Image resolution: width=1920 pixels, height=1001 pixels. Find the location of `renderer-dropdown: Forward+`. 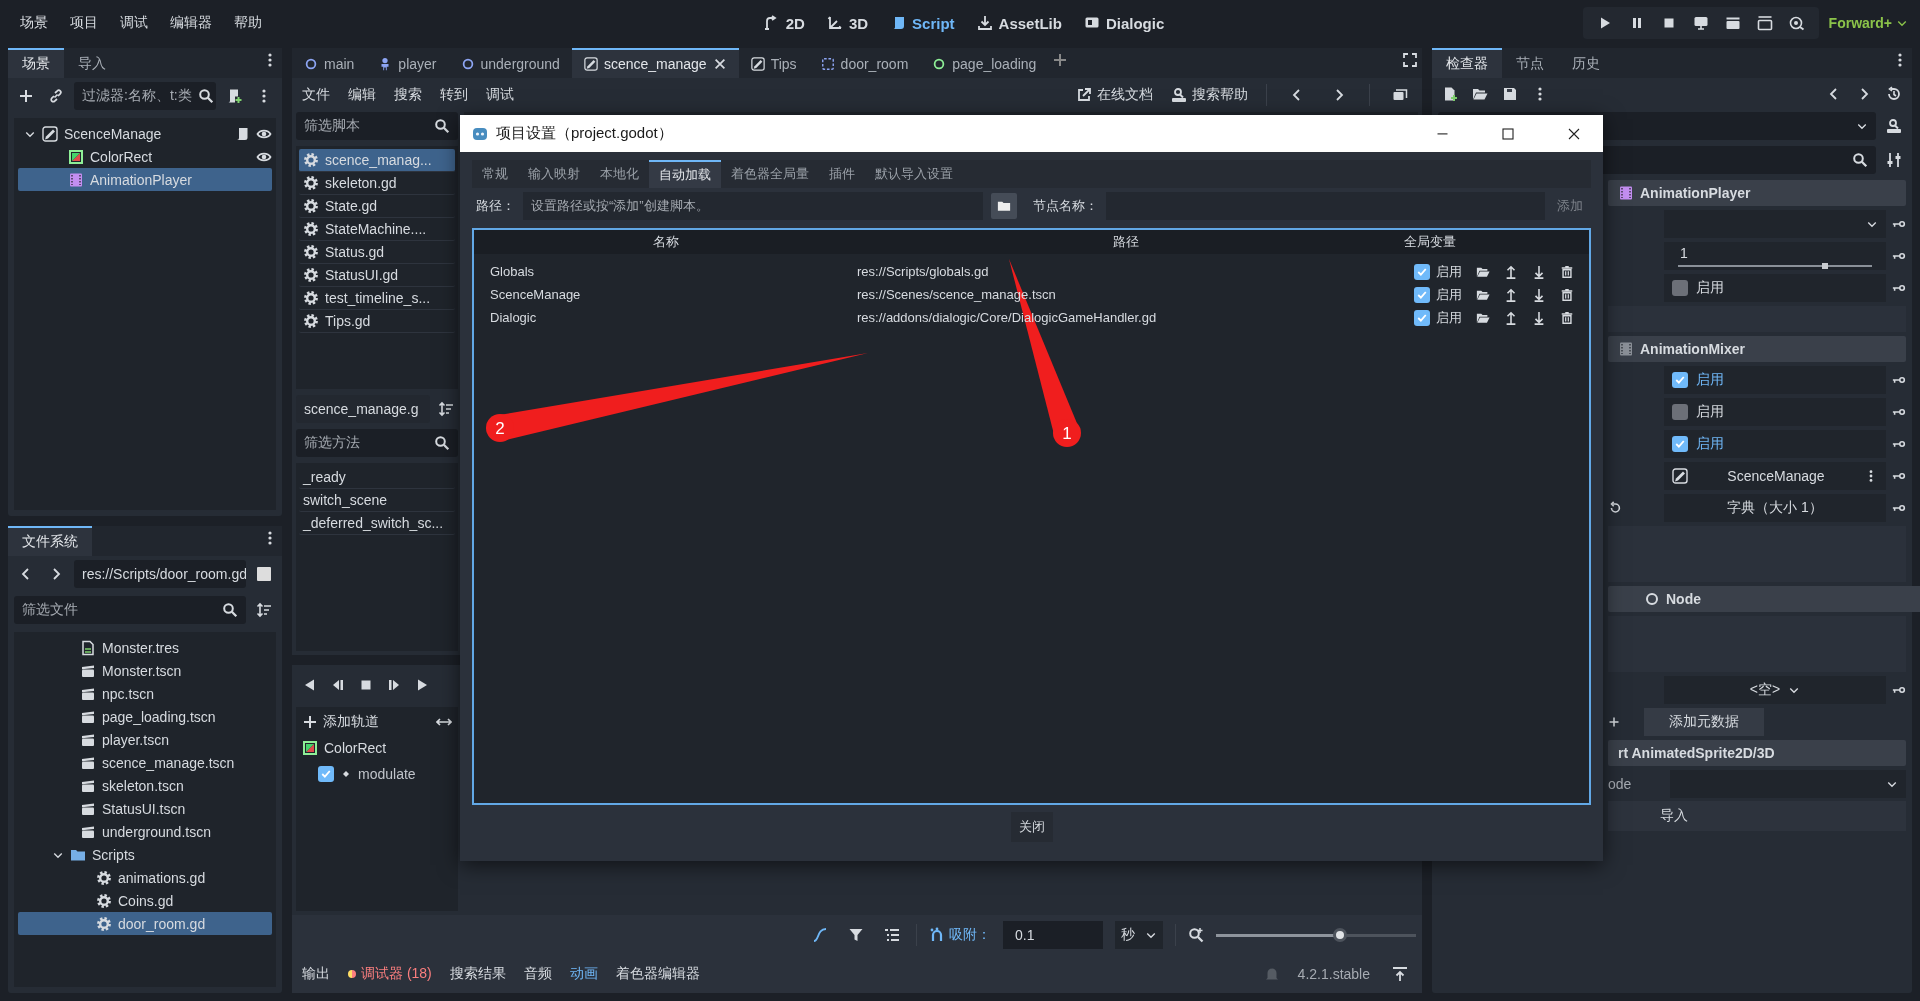

renderer-dropdown: Forward+ is located at coordinates (1868, 23).